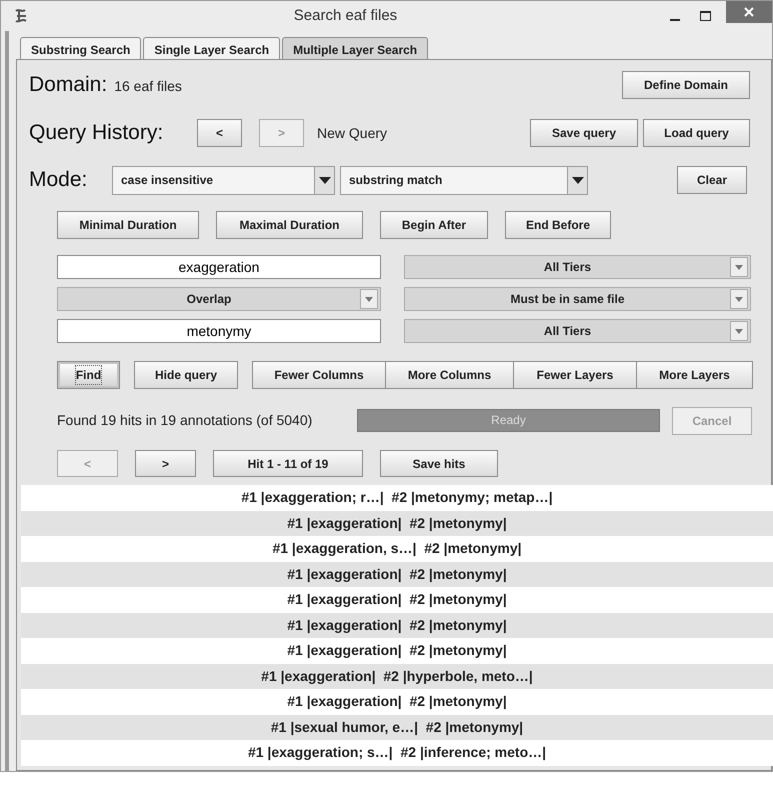 The image size is (773, 788). What do you see at coordinates (686, 85) in the screenshot?
I see `define-domain-button: Define Domain` at bounding box center [686, 85].